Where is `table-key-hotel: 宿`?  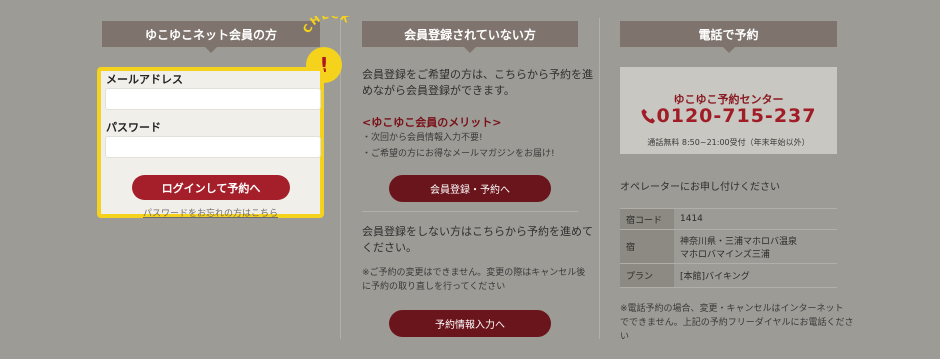
table-key-hotel: 宿 is located at coordinates (647, 246).